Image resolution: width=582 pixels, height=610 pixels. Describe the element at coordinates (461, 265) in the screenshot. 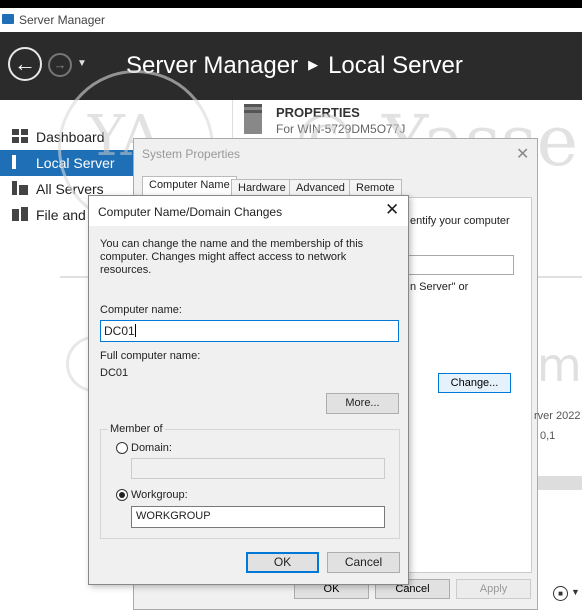

I see `computer-description-field` at that location.